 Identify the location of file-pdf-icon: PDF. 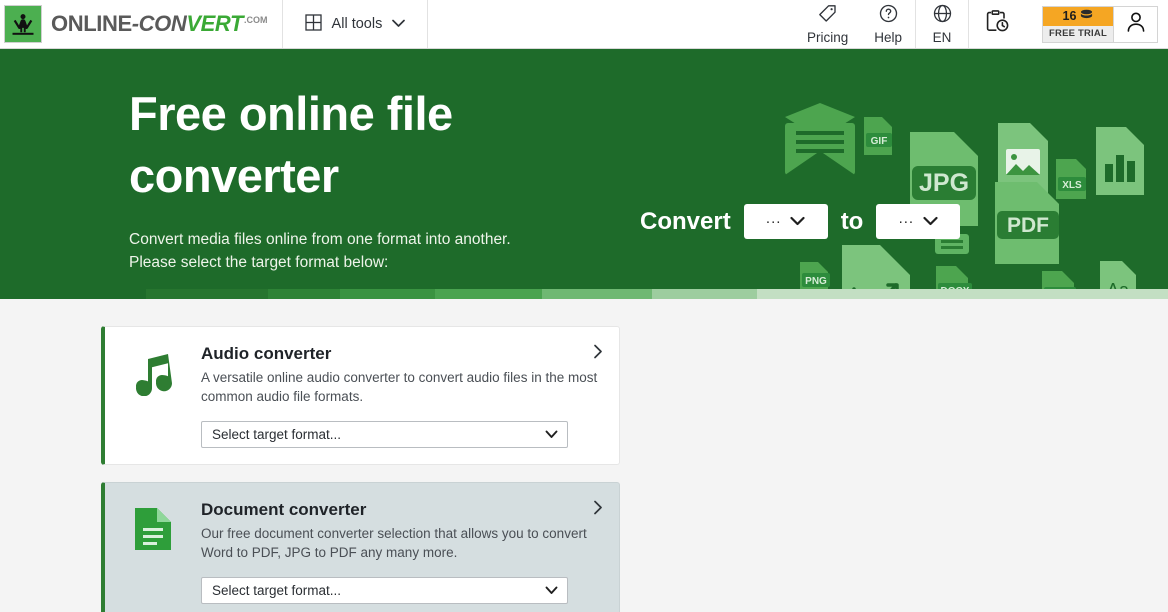
(1027, 223).